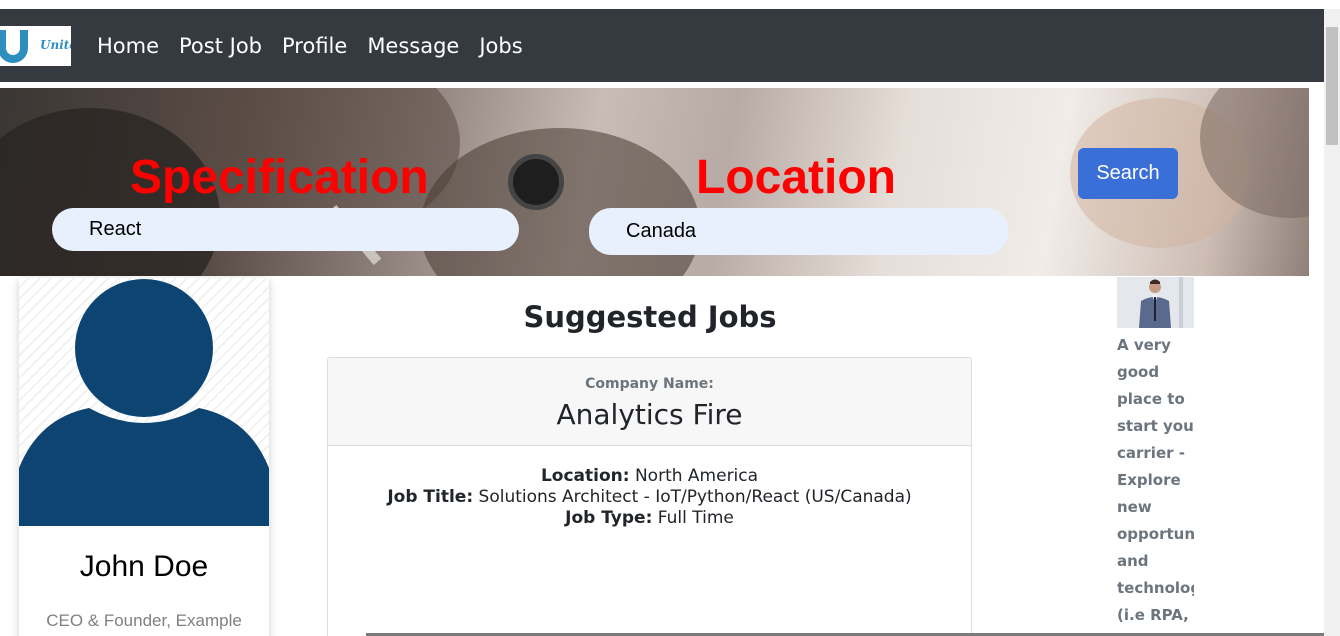 This screenshot has width=1340, height=636. I want to click on vertical-scrollbar, so click(1332, 322).